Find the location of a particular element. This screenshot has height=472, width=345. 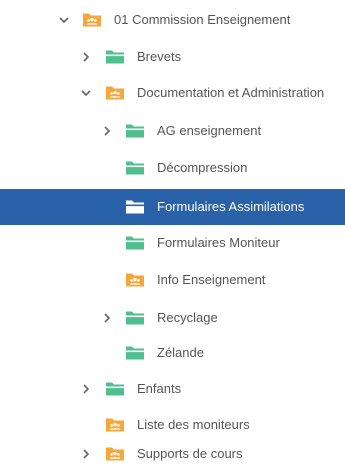

tree-item-formulaires-moniteur: Formulaires Moniteur is located at coordinates (172, 243).